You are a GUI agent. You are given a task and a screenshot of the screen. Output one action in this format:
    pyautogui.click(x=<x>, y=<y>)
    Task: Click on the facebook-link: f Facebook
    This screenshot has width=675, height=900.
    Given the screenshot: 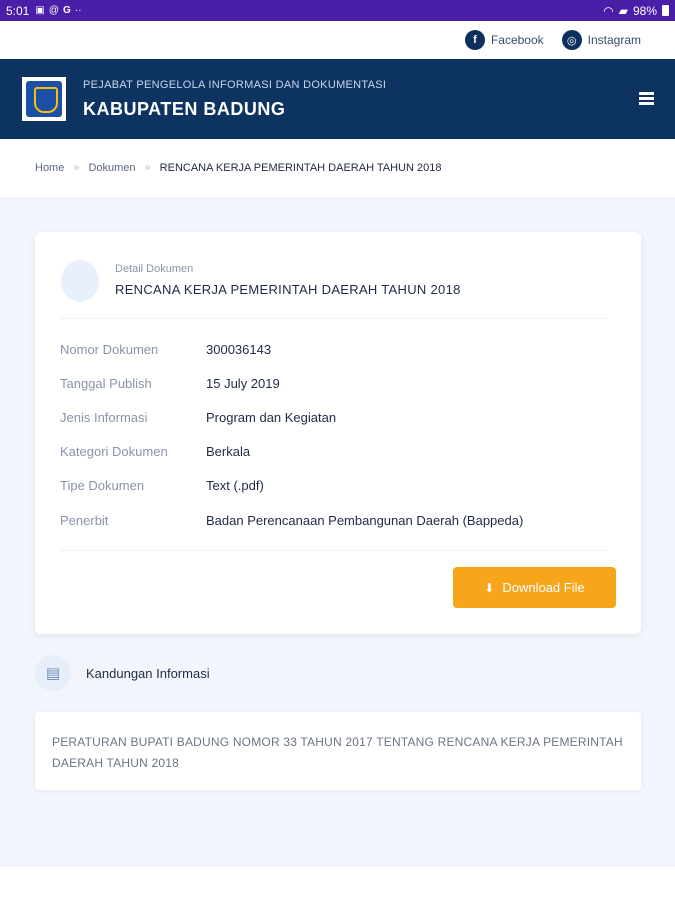 What is the action you would take?
    pyautogui.click(x=504, y=40)
    